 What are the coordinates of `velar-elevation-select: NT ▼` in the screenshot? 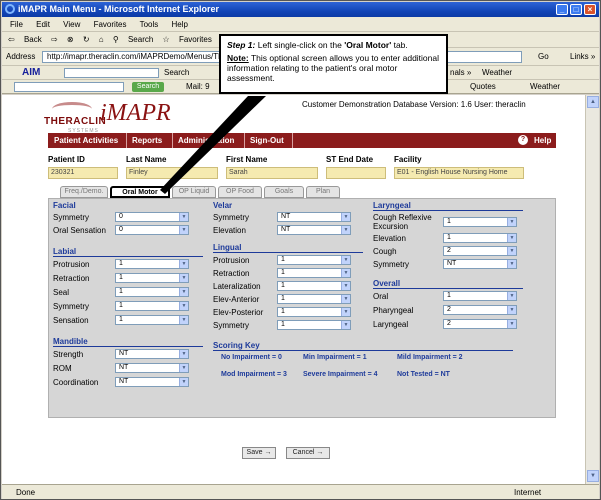 It's located at (314, 230).